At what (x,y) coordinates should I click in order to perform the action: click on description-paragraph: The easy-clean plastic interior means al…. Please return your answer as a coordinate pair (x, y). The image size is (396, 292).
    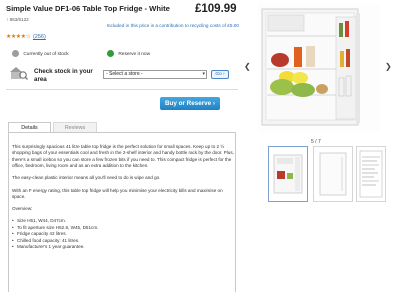
    Looking at the image, I should click on (86, 178).